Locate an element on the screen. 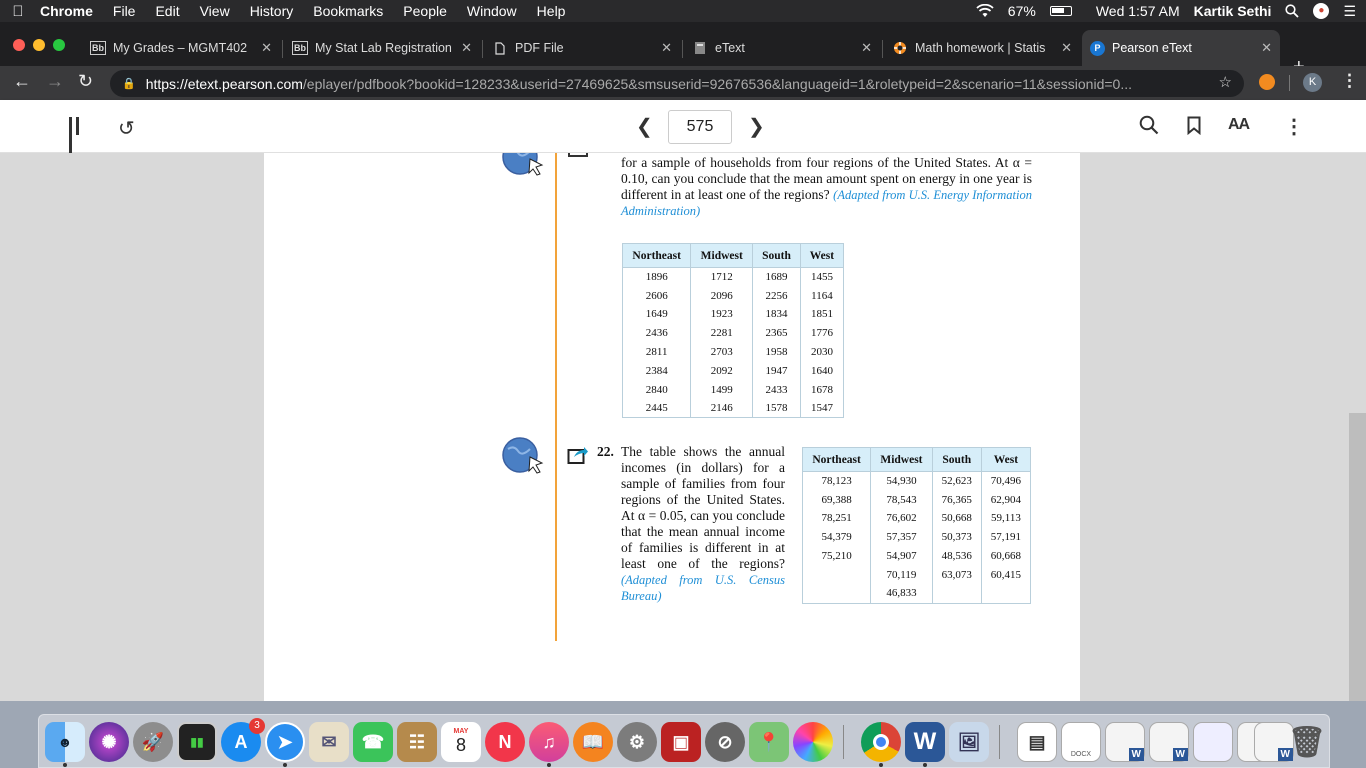 This screenshot has height=768, width=1366. table-cell: 1923 is located at coordinates (722, 314).